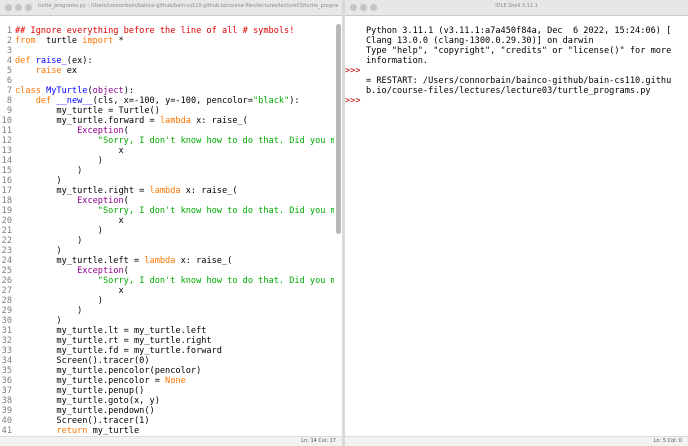 The width and height of the screenshot is (688, 446). Describe the element at coordinates (171, 441) in the screenshot. I see `editor-status-bar: Ln: 14 Col: 17` at that location.